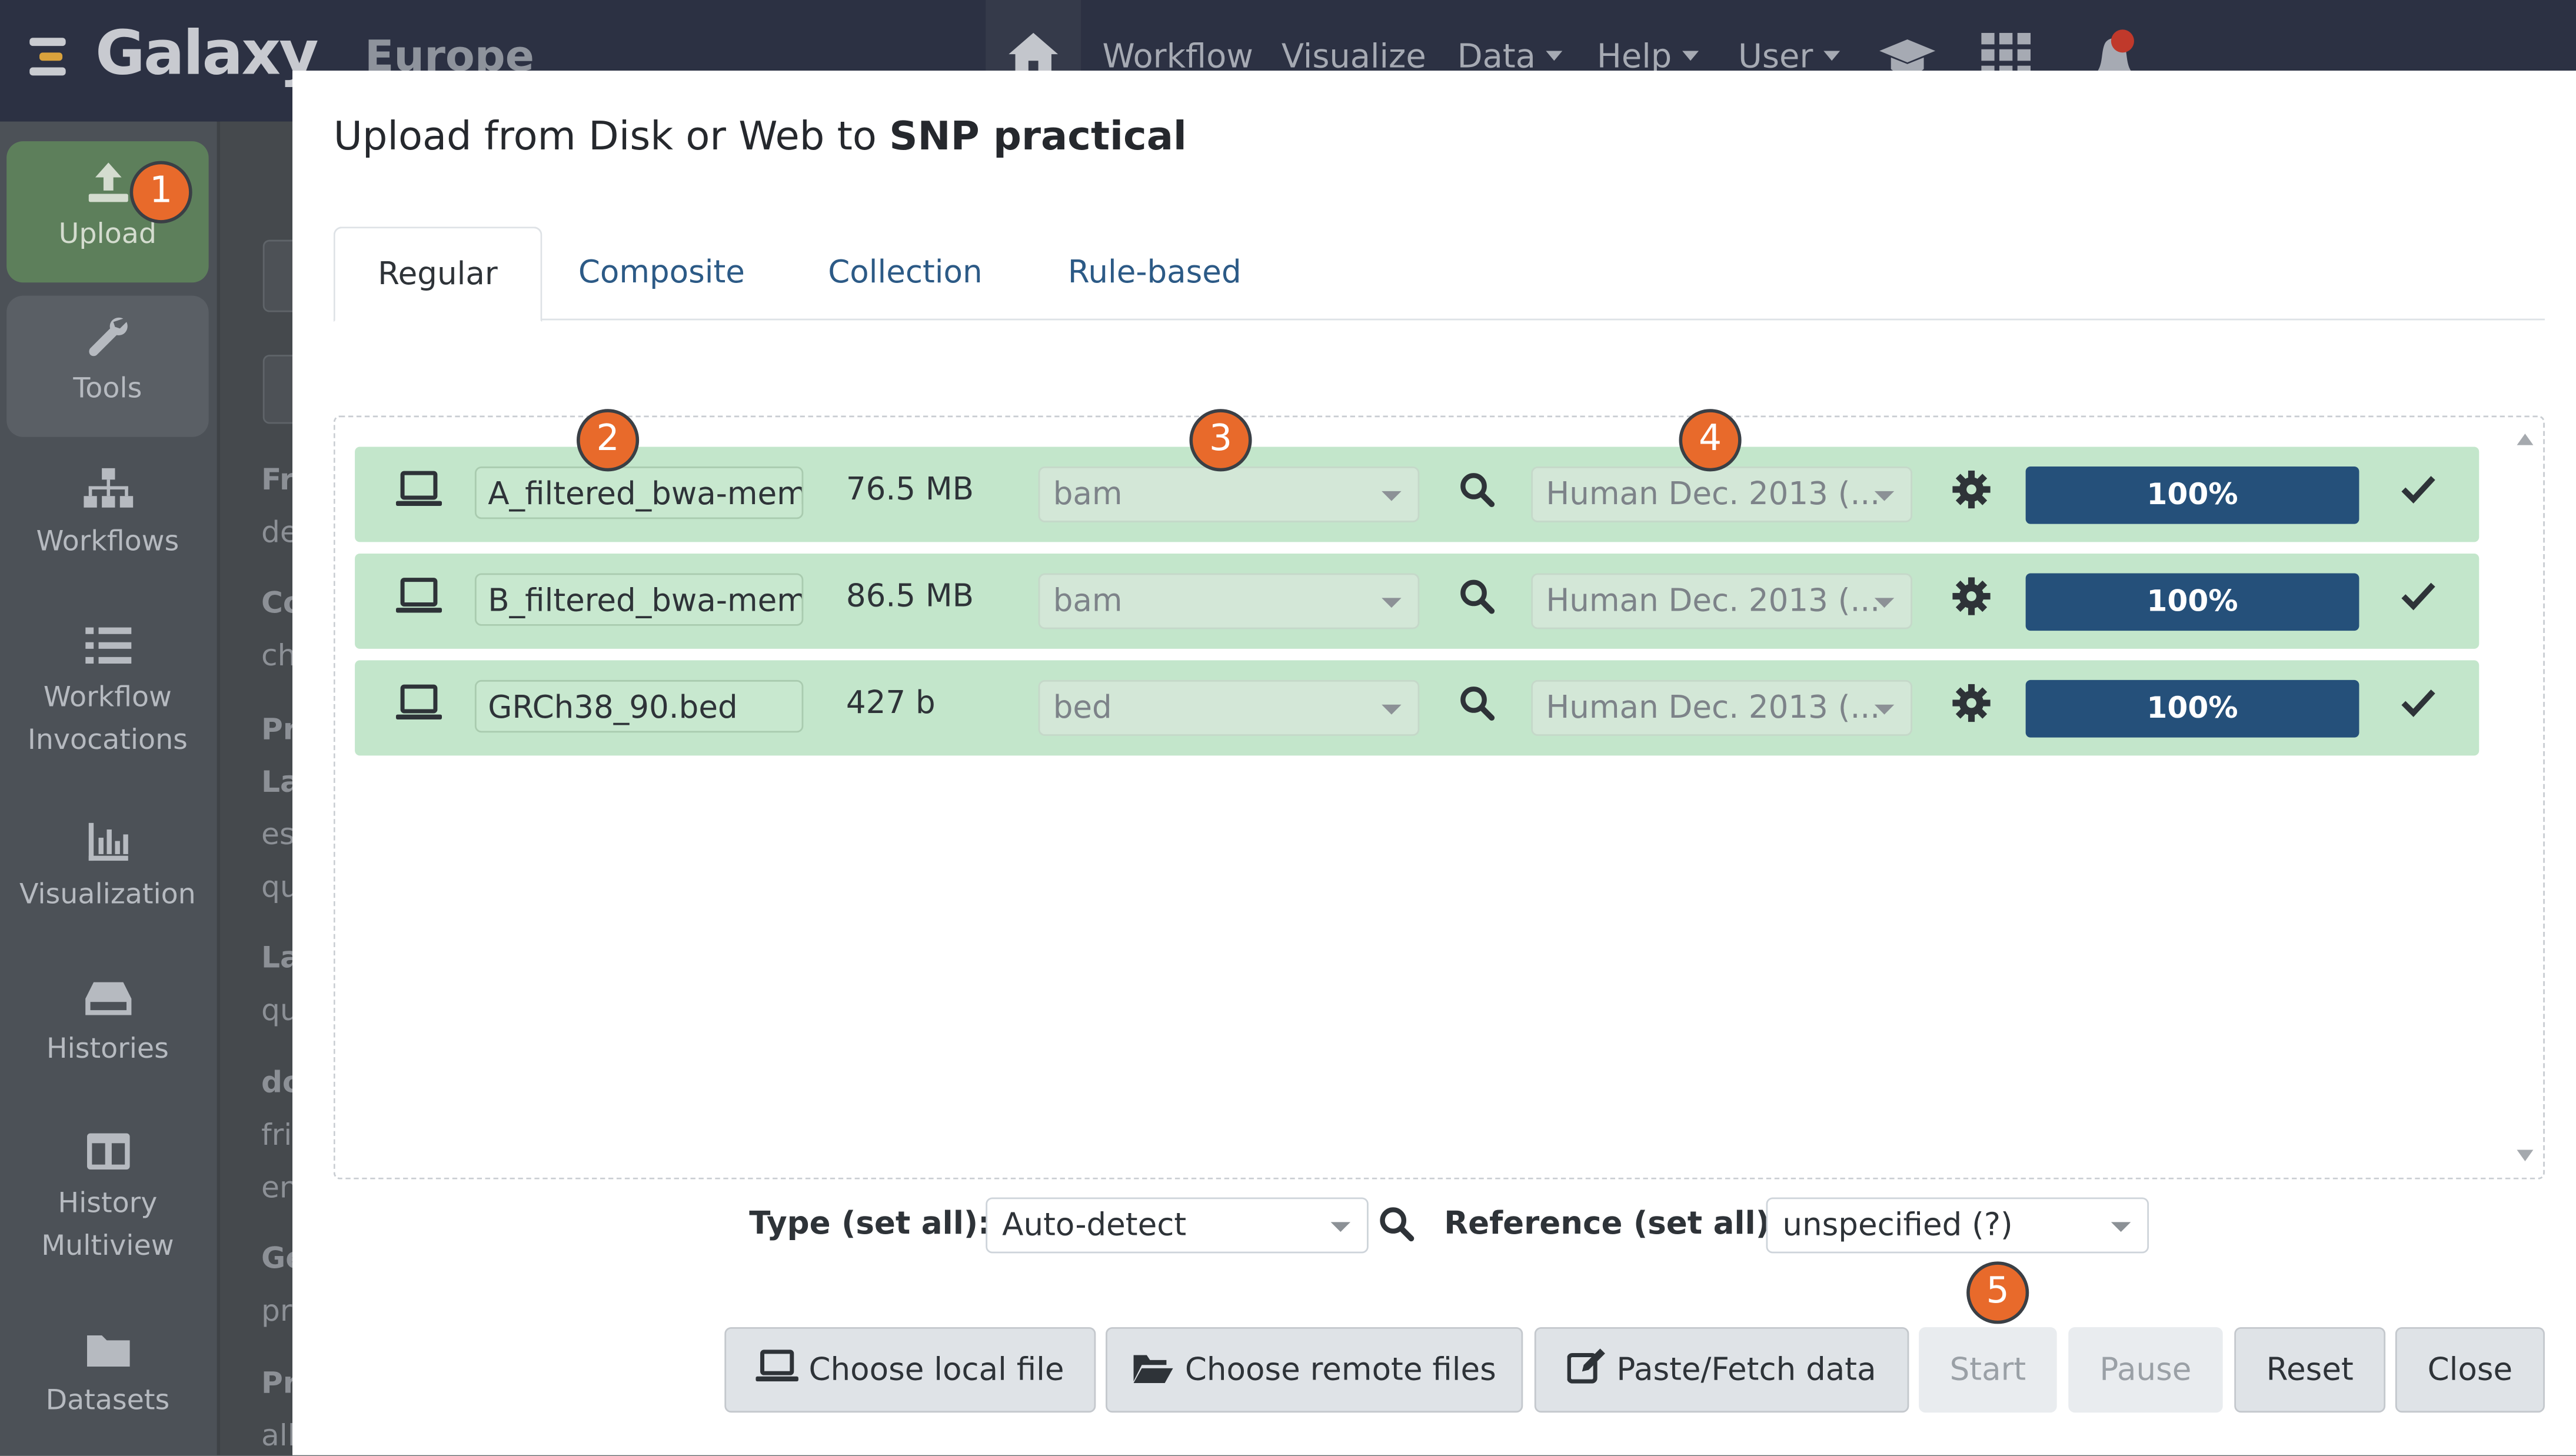 Image resolution: width=2576 pixels, height=1456 pixels. What do you see at coordinates (639, 706) in the screenshot?
I see `file-name-input: GRCh38_90.bed` at bounding box center [639, 706].